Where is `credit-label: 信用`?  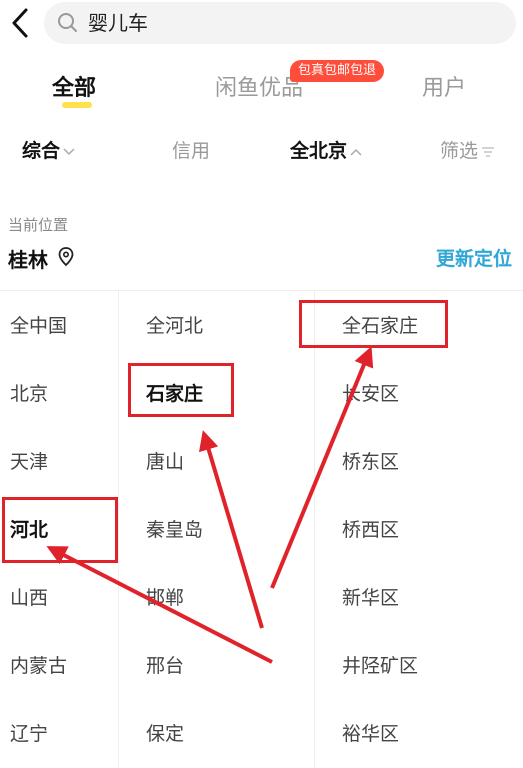 credit-label: 信用 is located at coordinates (191, 151).